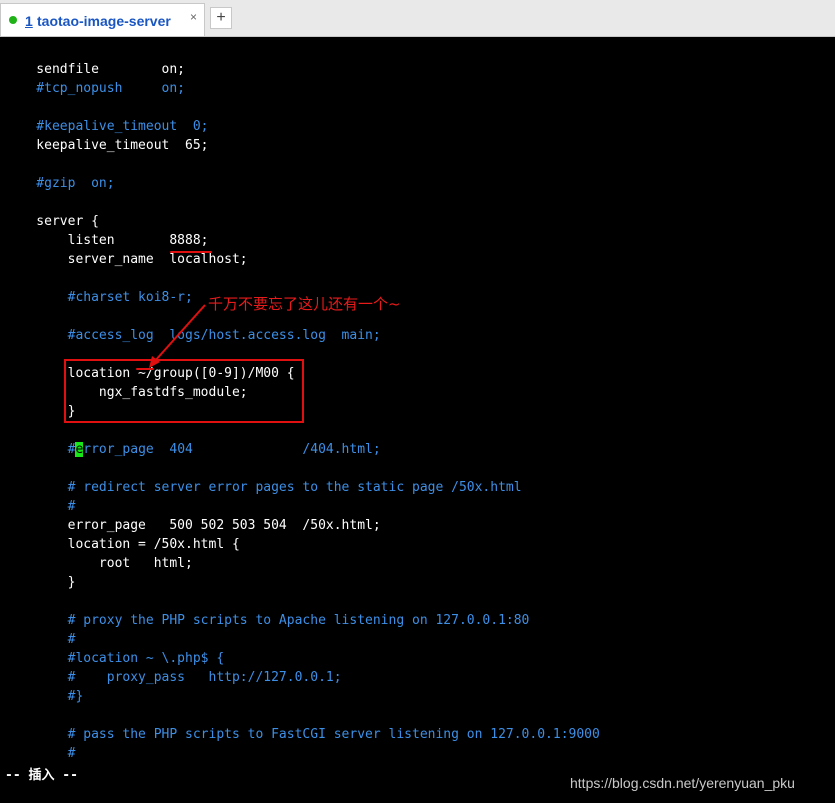 The image size is (835, 803). I want to click on annotation-arrow, so click(177, 336).